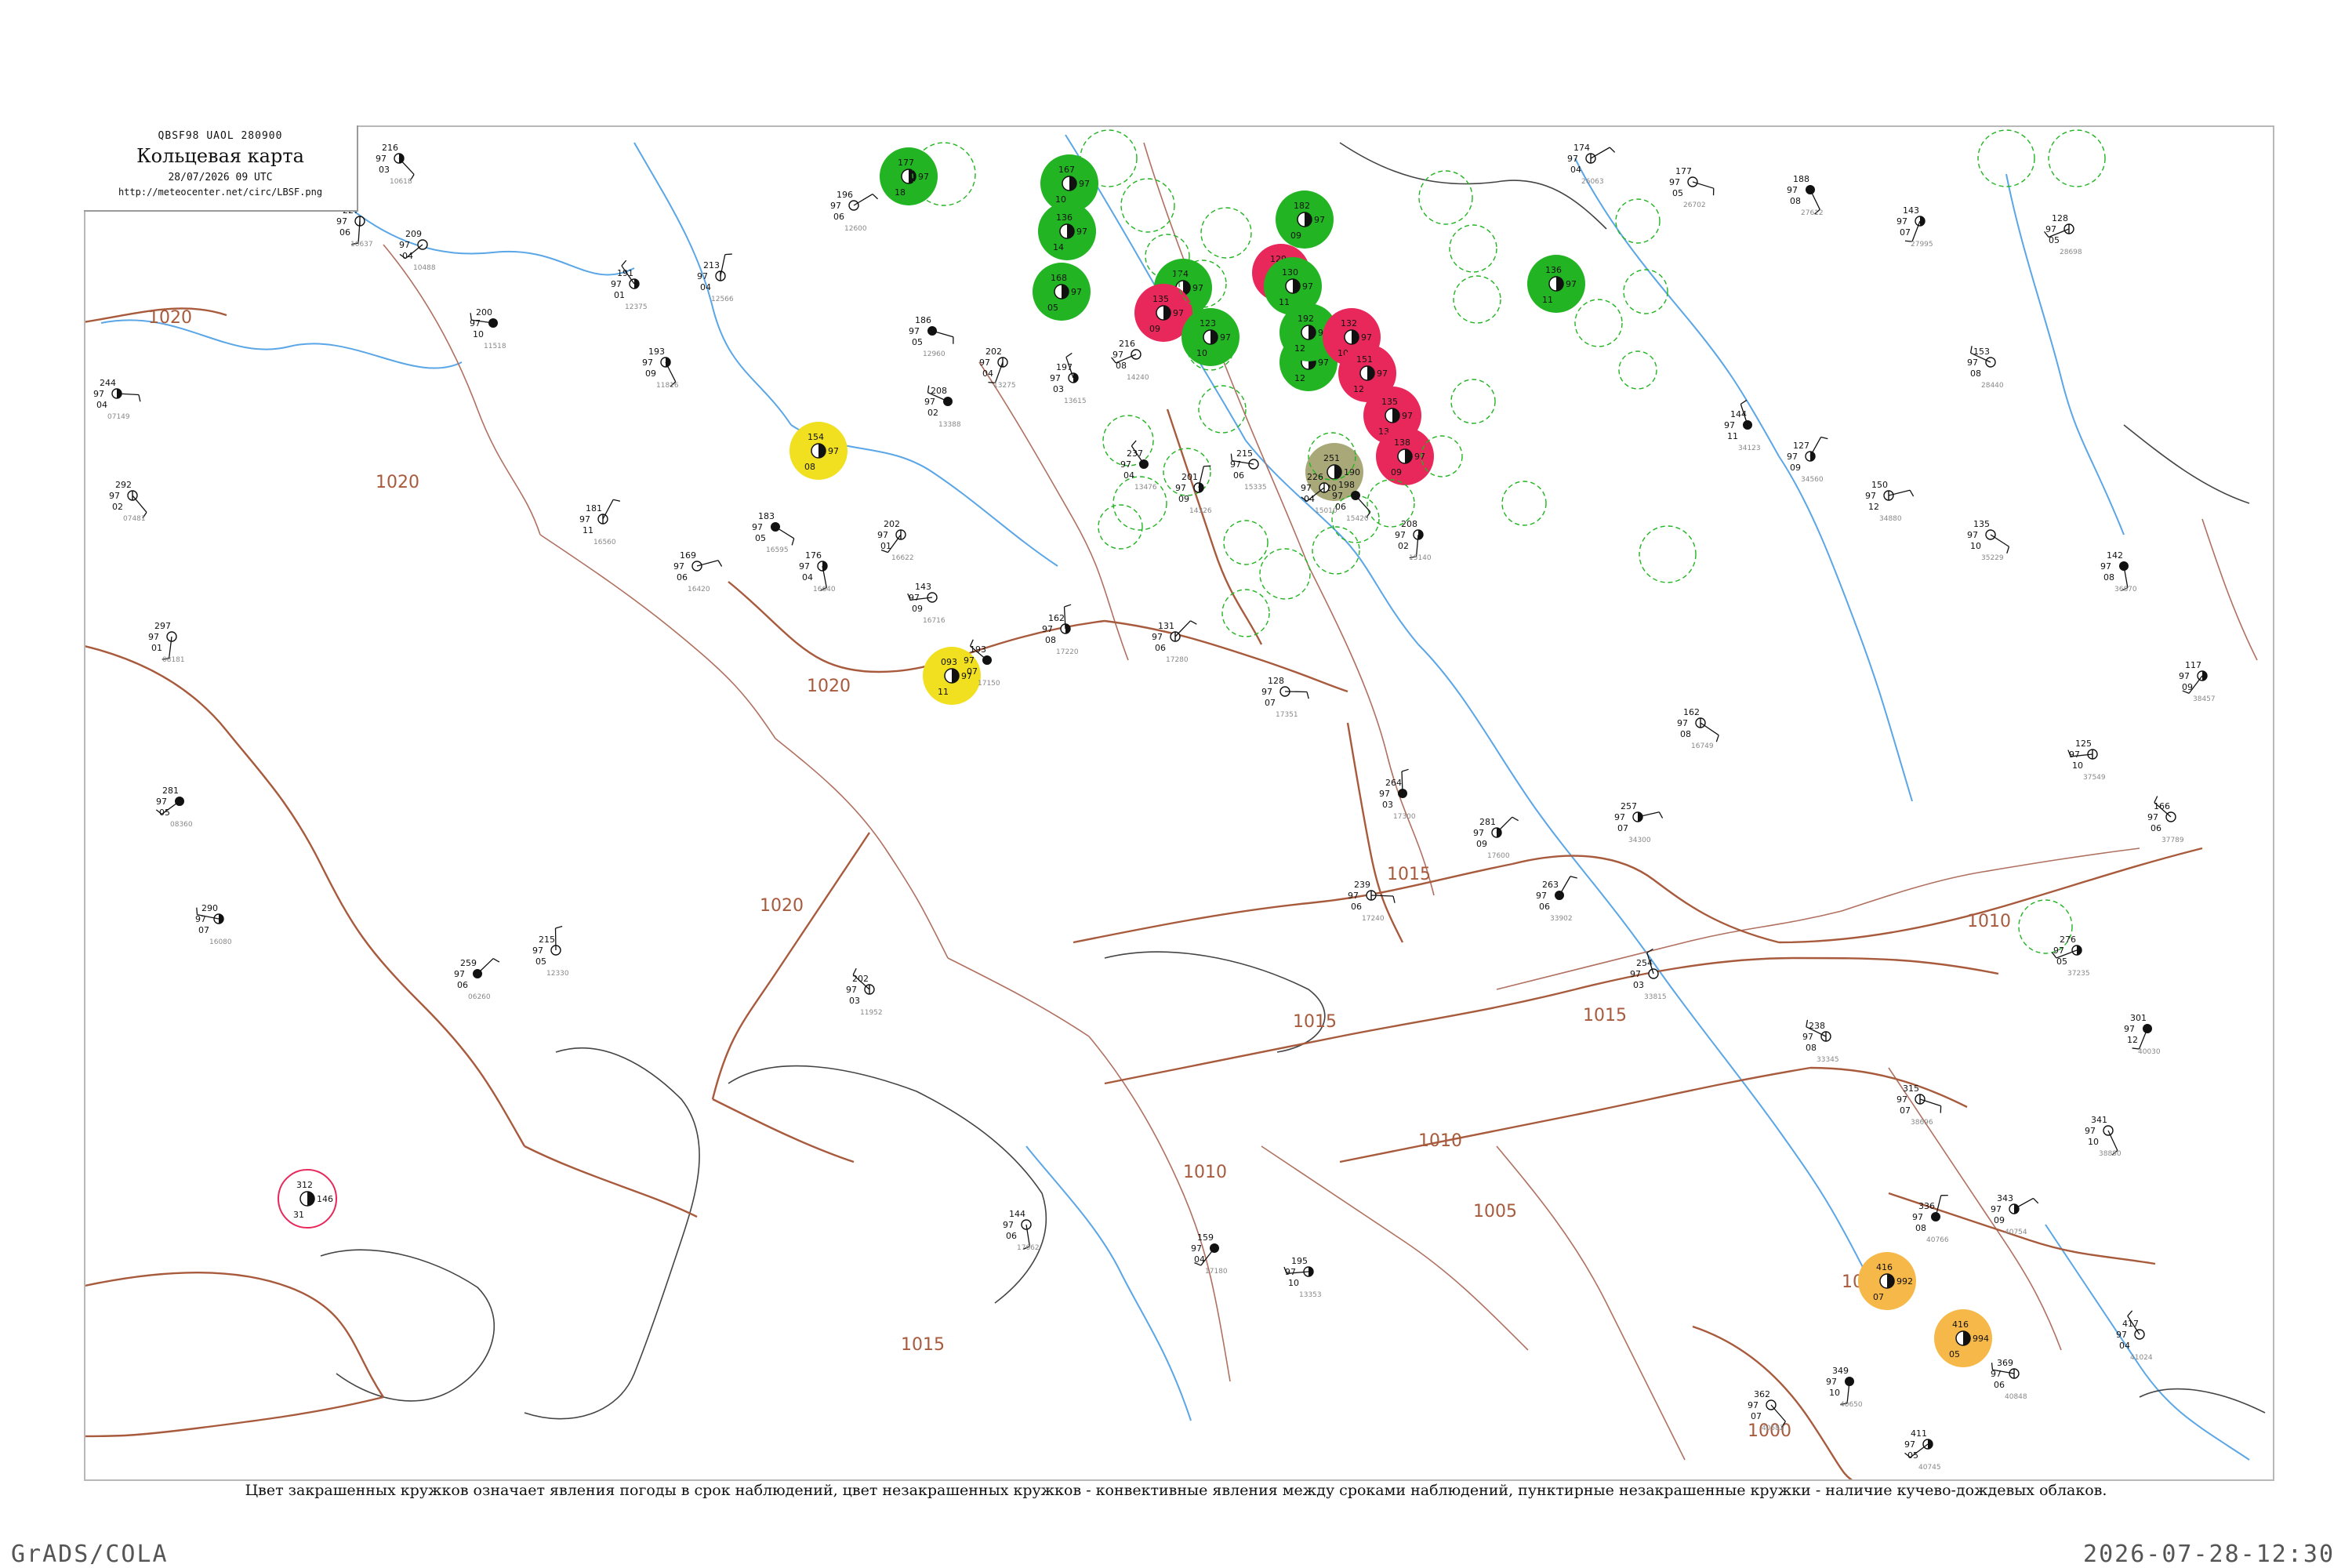  What do you see at coordinates (1890, 502) in the screenshot?
I see `station-plot: 150971234880` at bounding box center [1890, 502].